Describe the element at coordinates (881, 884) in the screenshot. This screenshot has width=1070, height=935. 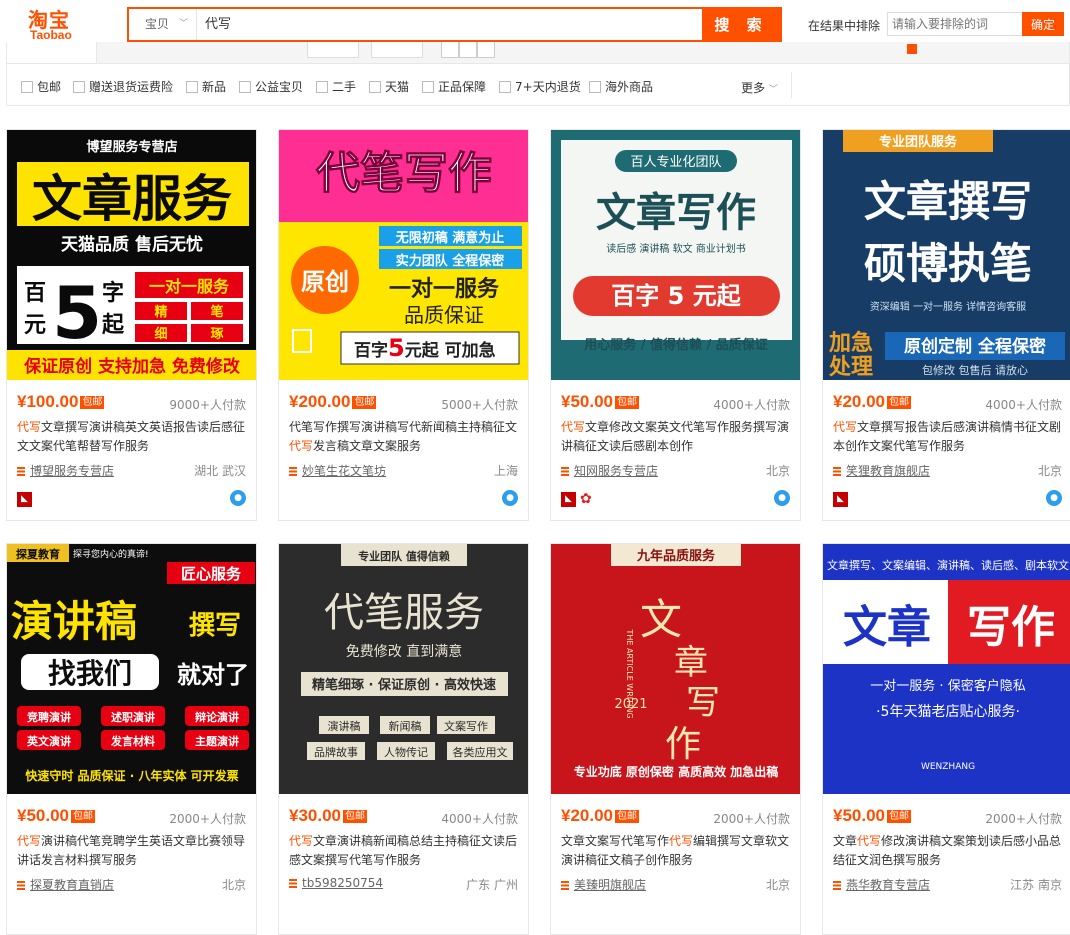
I see `shop-link: 燕华教育专营店` at that location.